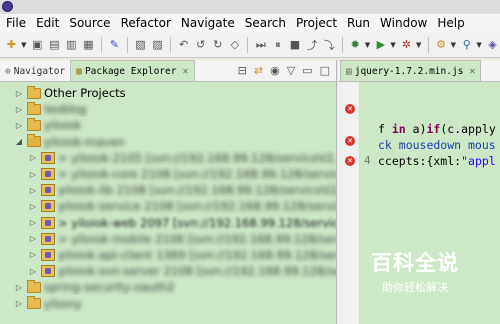 Image resolution: width=500 pixels, height=324 pixels. I want to click on menu-search: Search, so click(266, 23).